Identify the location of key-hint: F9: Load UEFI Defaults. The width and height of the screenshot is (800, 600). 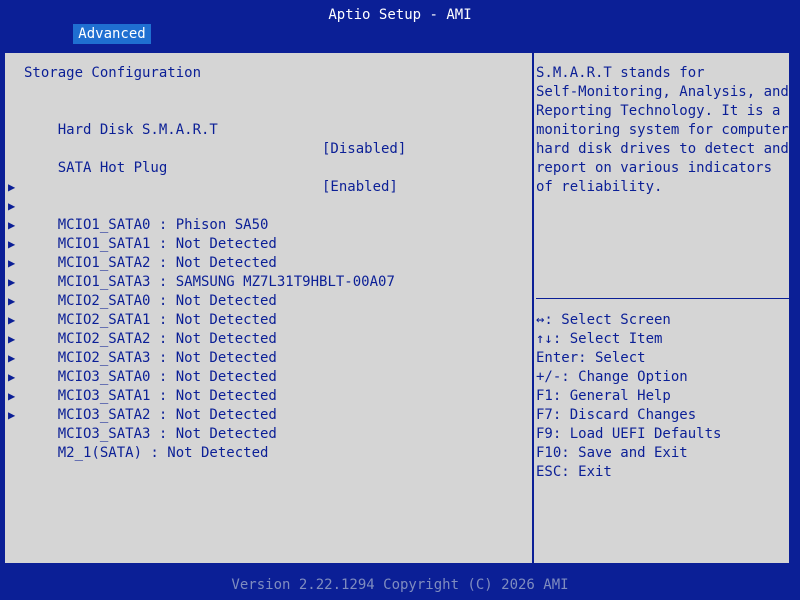
(629, 434).